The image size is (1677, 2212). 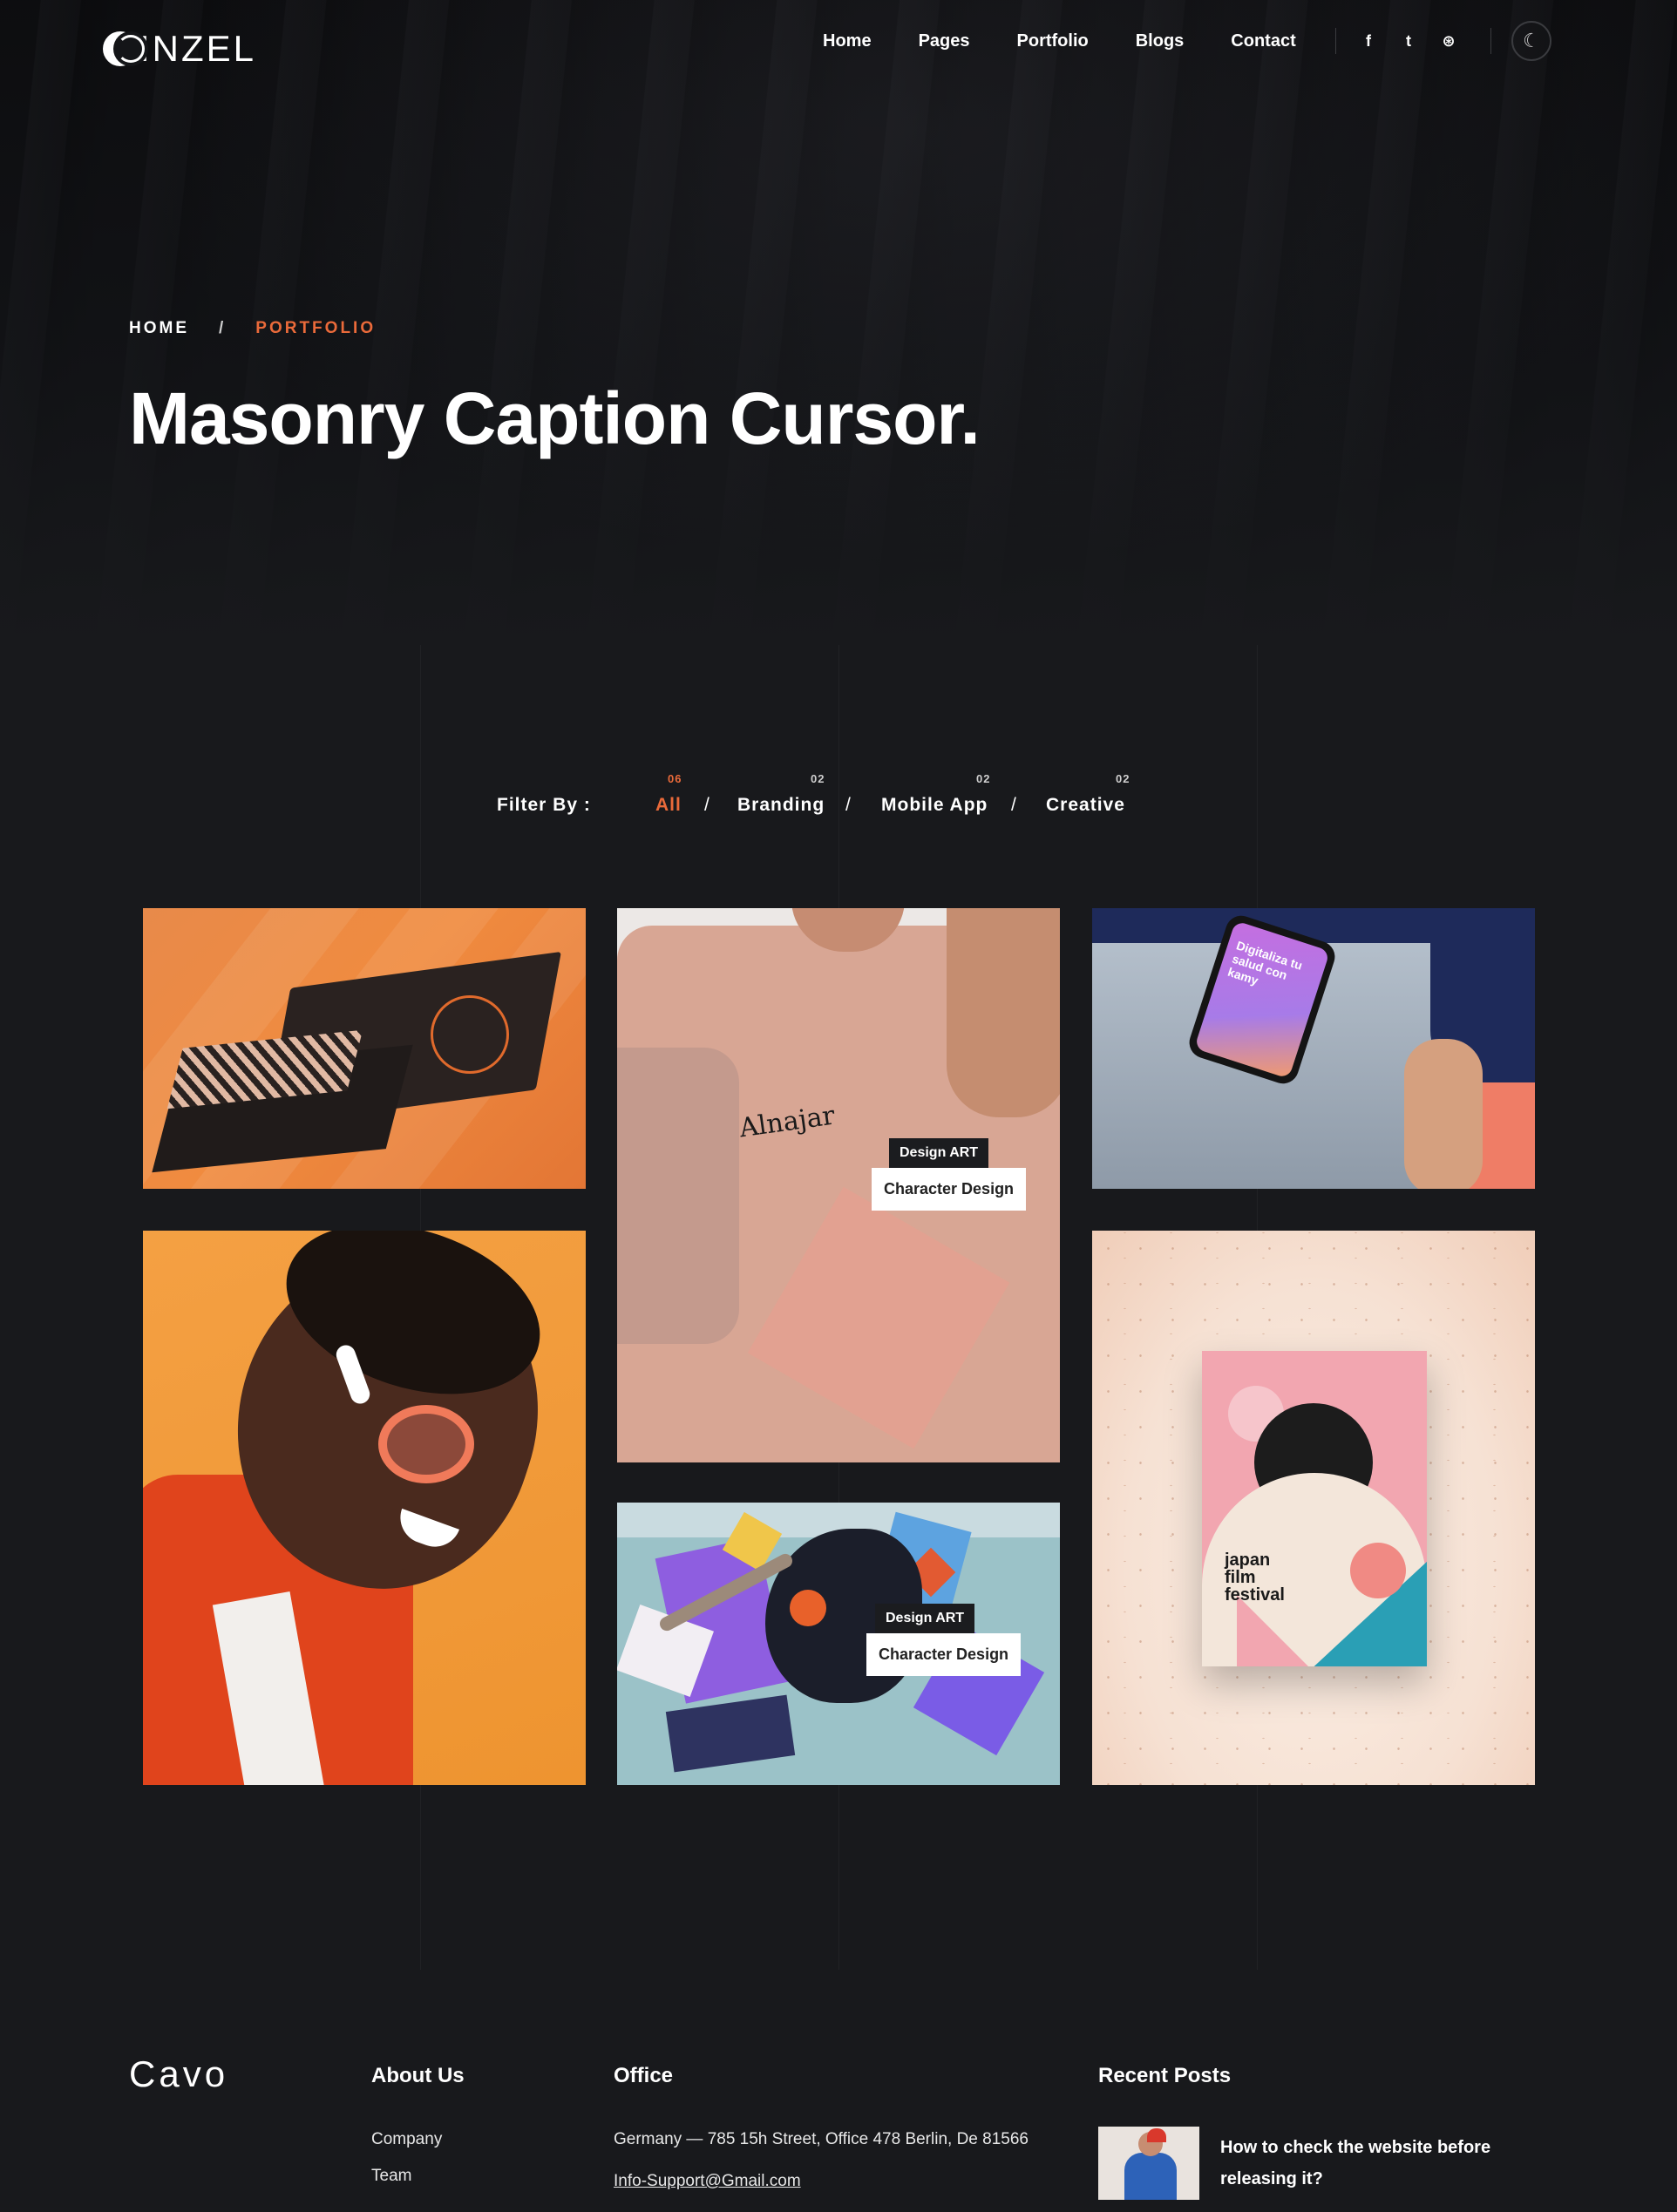 What do you see at coordinates (781, 805) in the screenshot?
I see `filter-branding: Branding` at bounding box center [781, 805].